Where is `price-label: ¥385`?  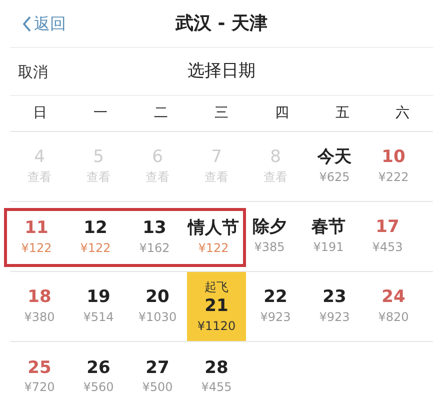 price-label: ¥385 is located at coordinates (269, 247).